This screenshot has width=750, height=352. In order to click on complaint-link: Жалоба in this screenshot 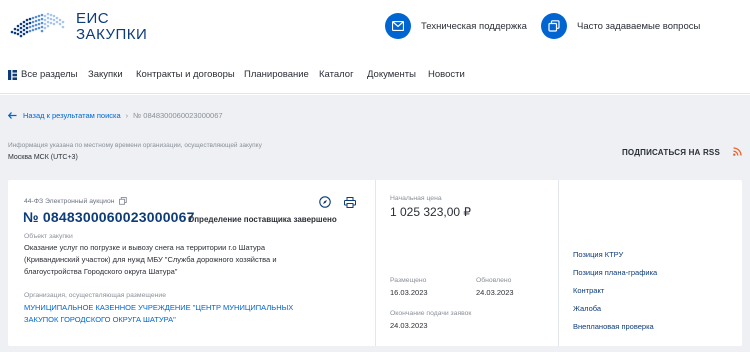, I will do `click(587, 308)`.